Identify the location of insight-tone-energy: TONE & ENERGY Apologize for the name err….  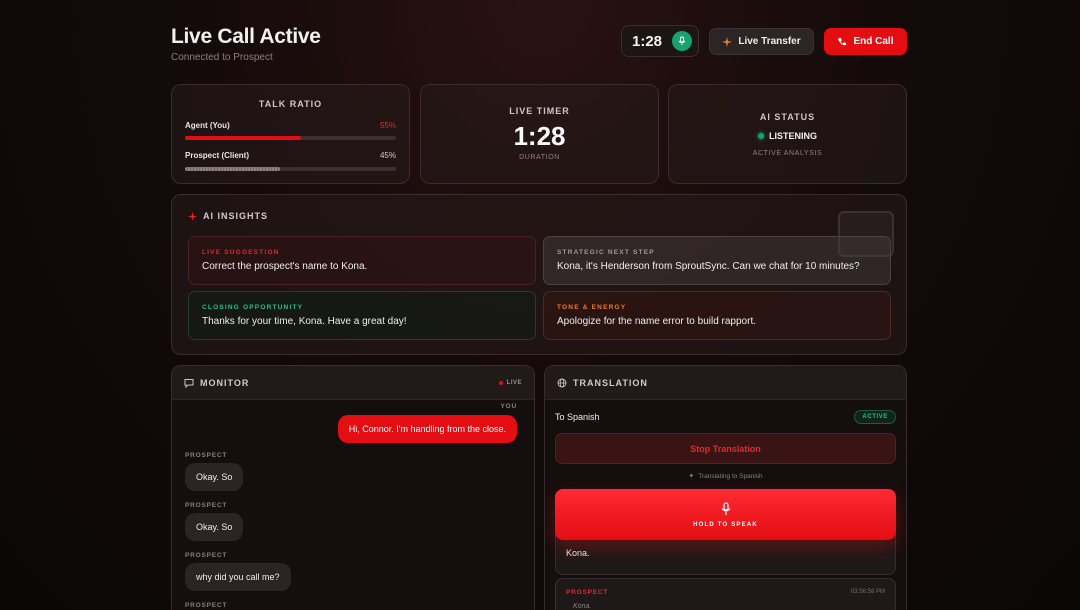
(717, 315).